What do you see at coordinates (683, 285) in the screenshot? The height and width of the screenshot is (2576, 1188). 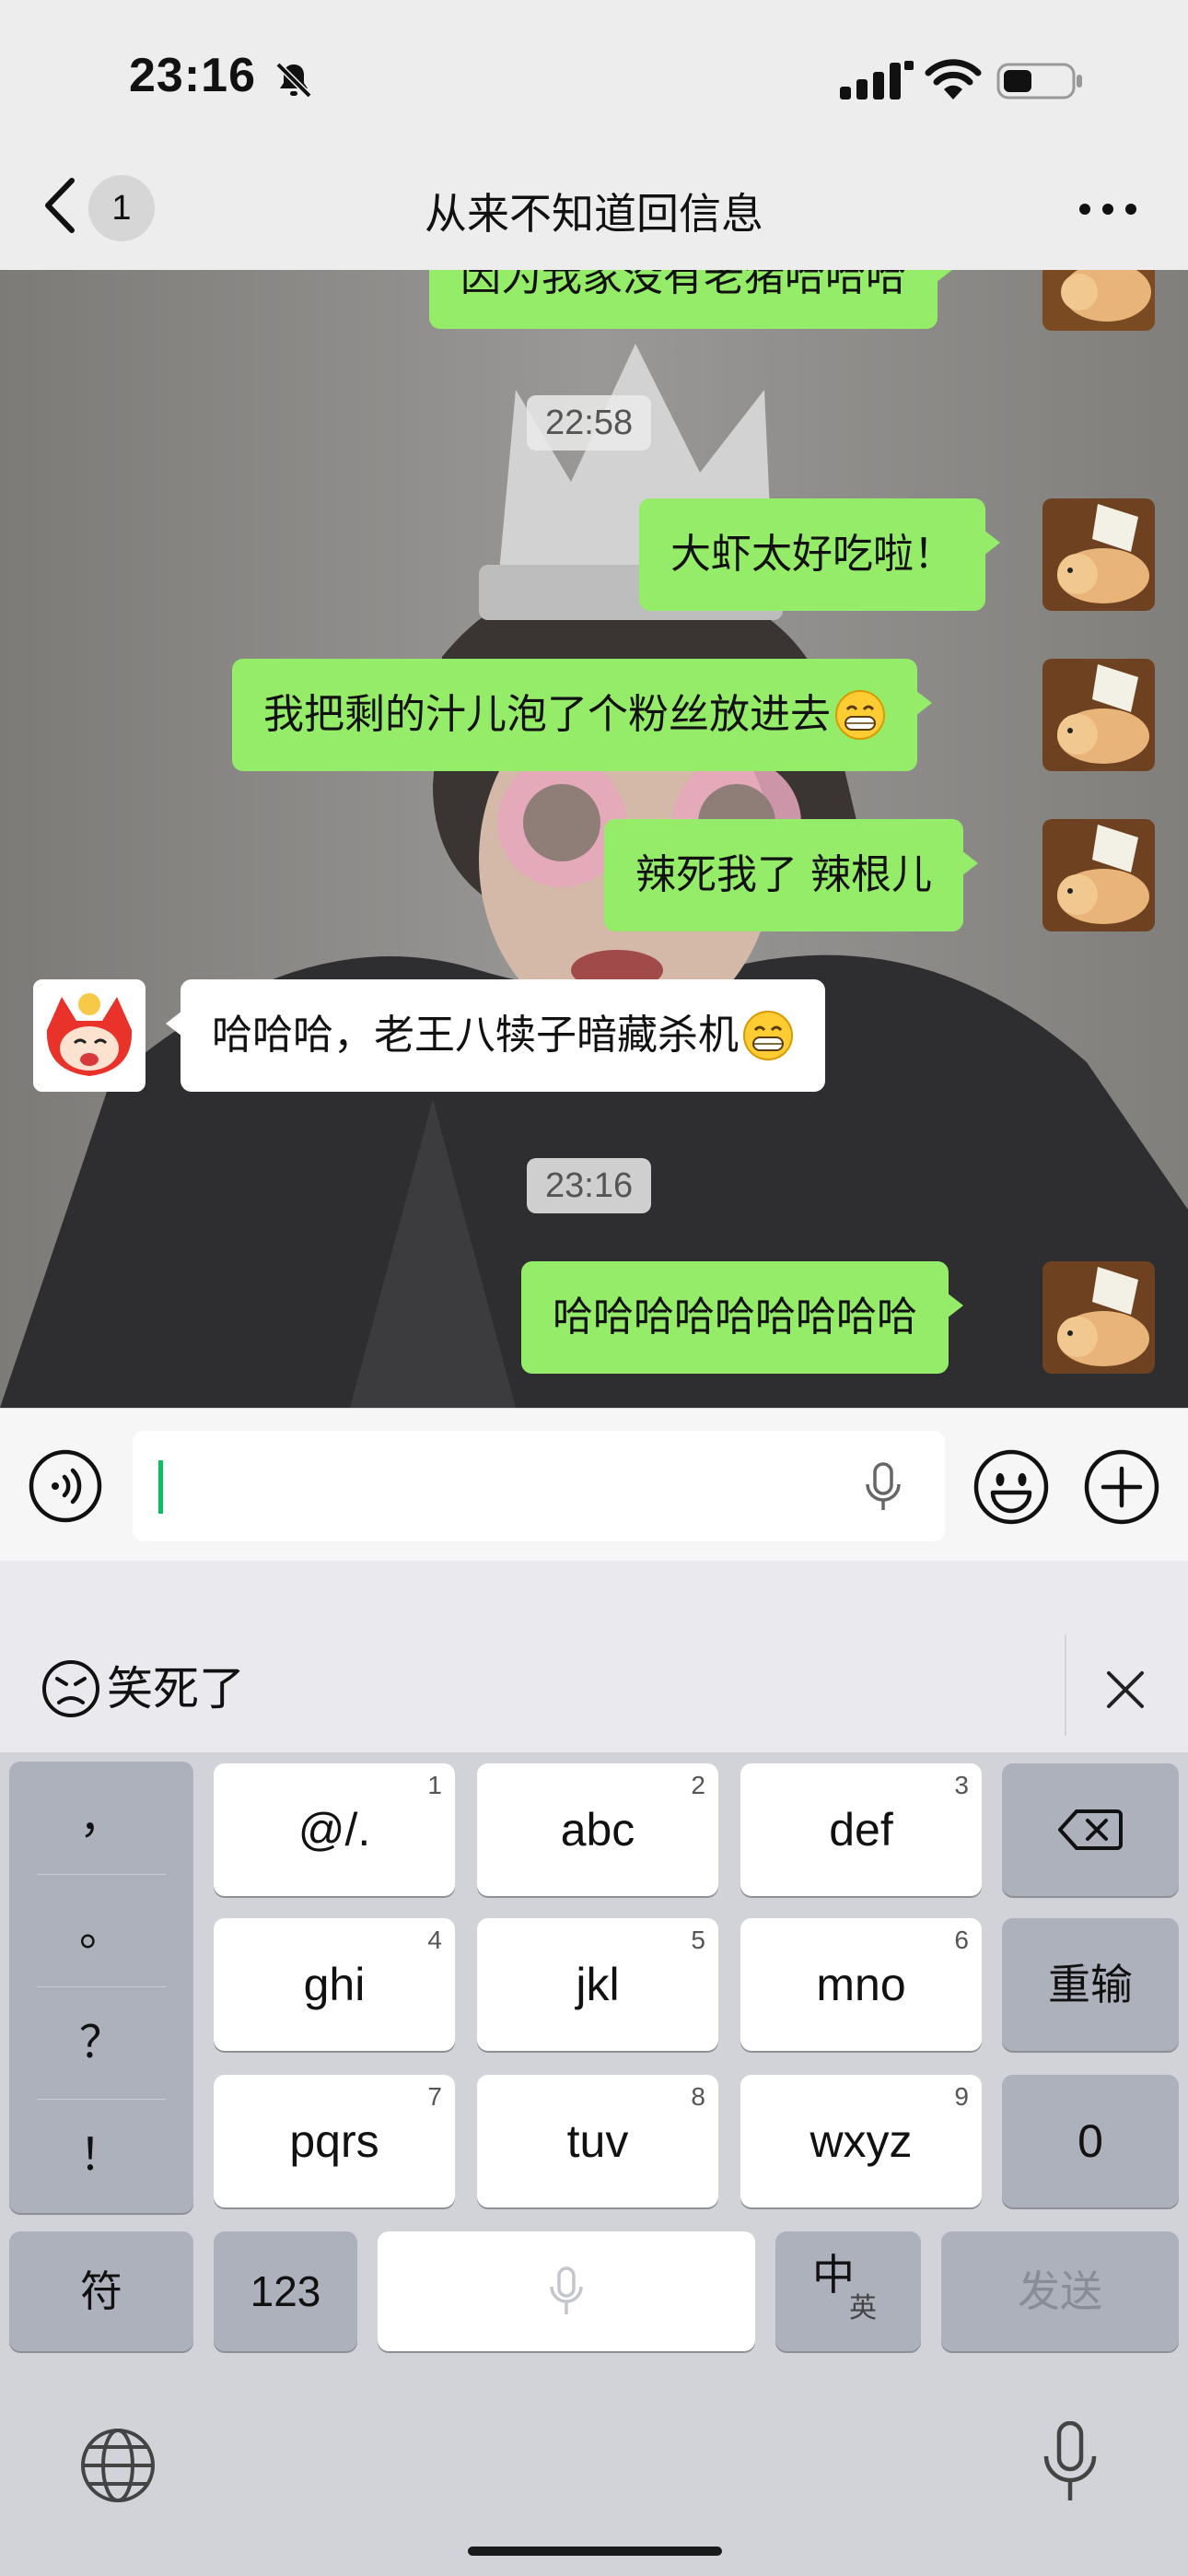 I see `message-text: 因为我家没有老猪哈哈哈` at bounding box center [683, 285].